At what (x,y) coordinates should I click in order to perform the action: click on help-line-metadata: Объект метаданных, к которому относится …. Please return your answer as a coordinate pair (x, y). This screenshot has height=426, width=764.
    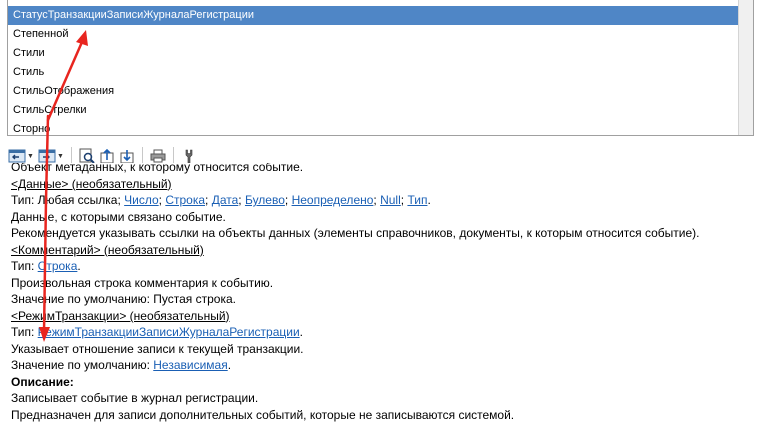
    Looking at the image, I should click on (157, 168).